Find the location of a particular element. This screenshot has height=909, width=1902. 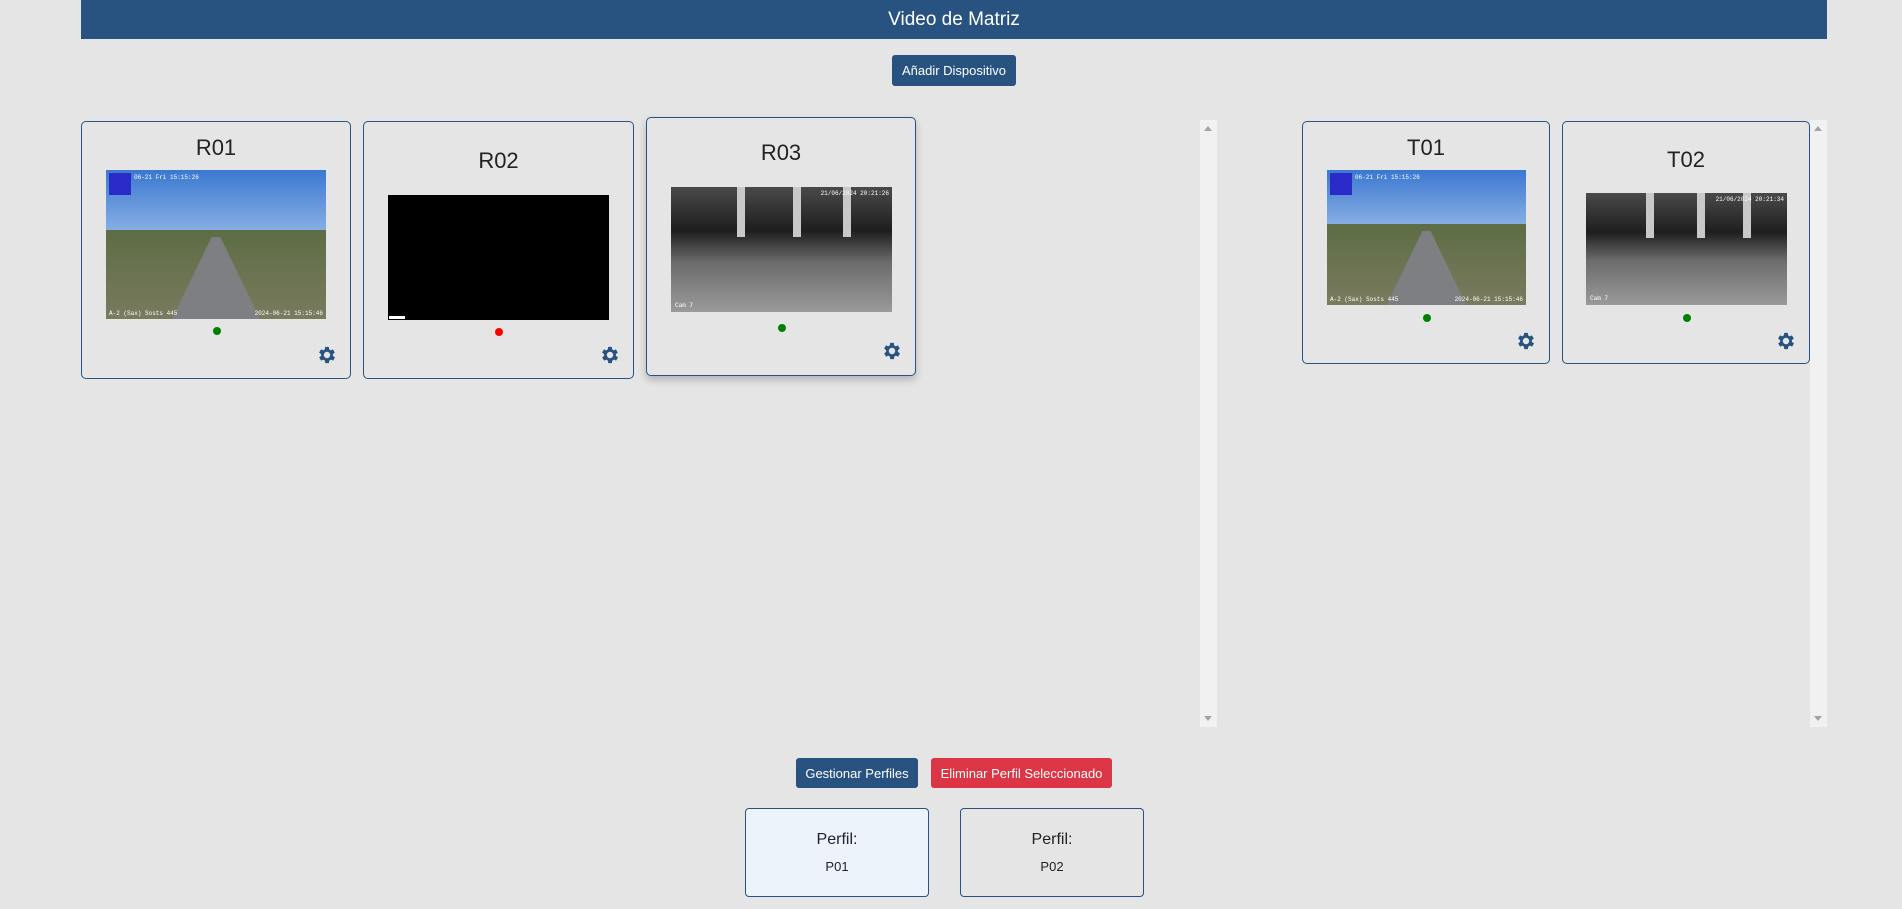

device-name: T02 is located at coordinates (1686, 159).